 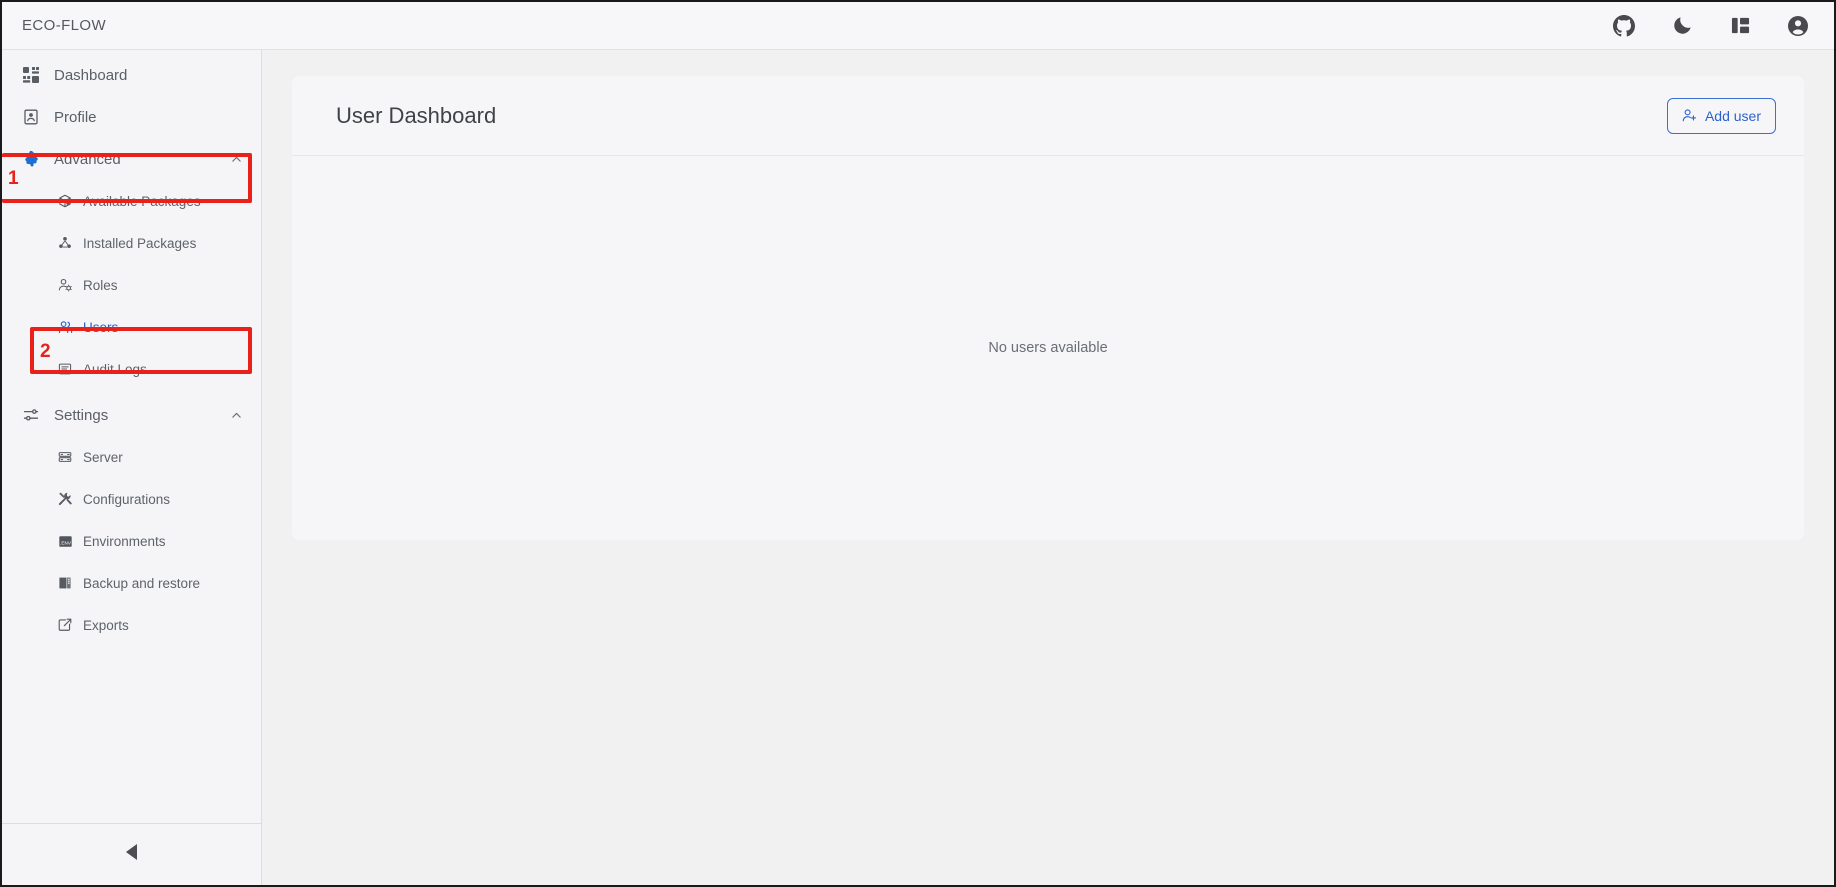 What do you see at coordinates (65, 369) in the screenshot?
I see `log-icon` at bounding box center [65, 369].